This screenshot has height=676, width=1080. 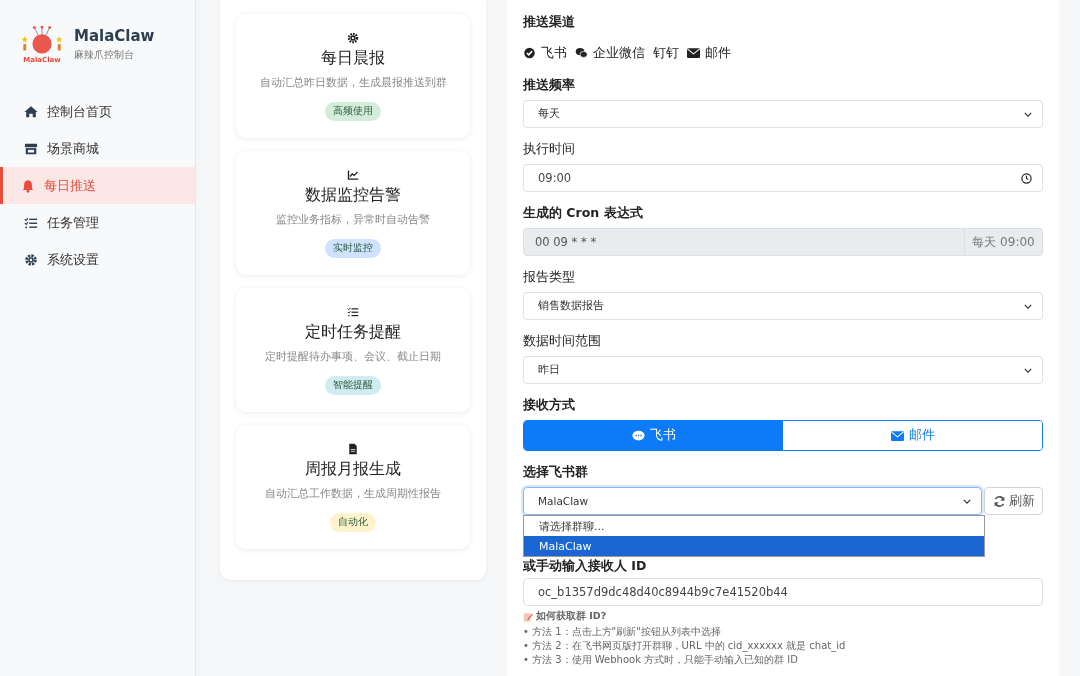 I want to click on tag: 自动化, so click(x=353, y=522).